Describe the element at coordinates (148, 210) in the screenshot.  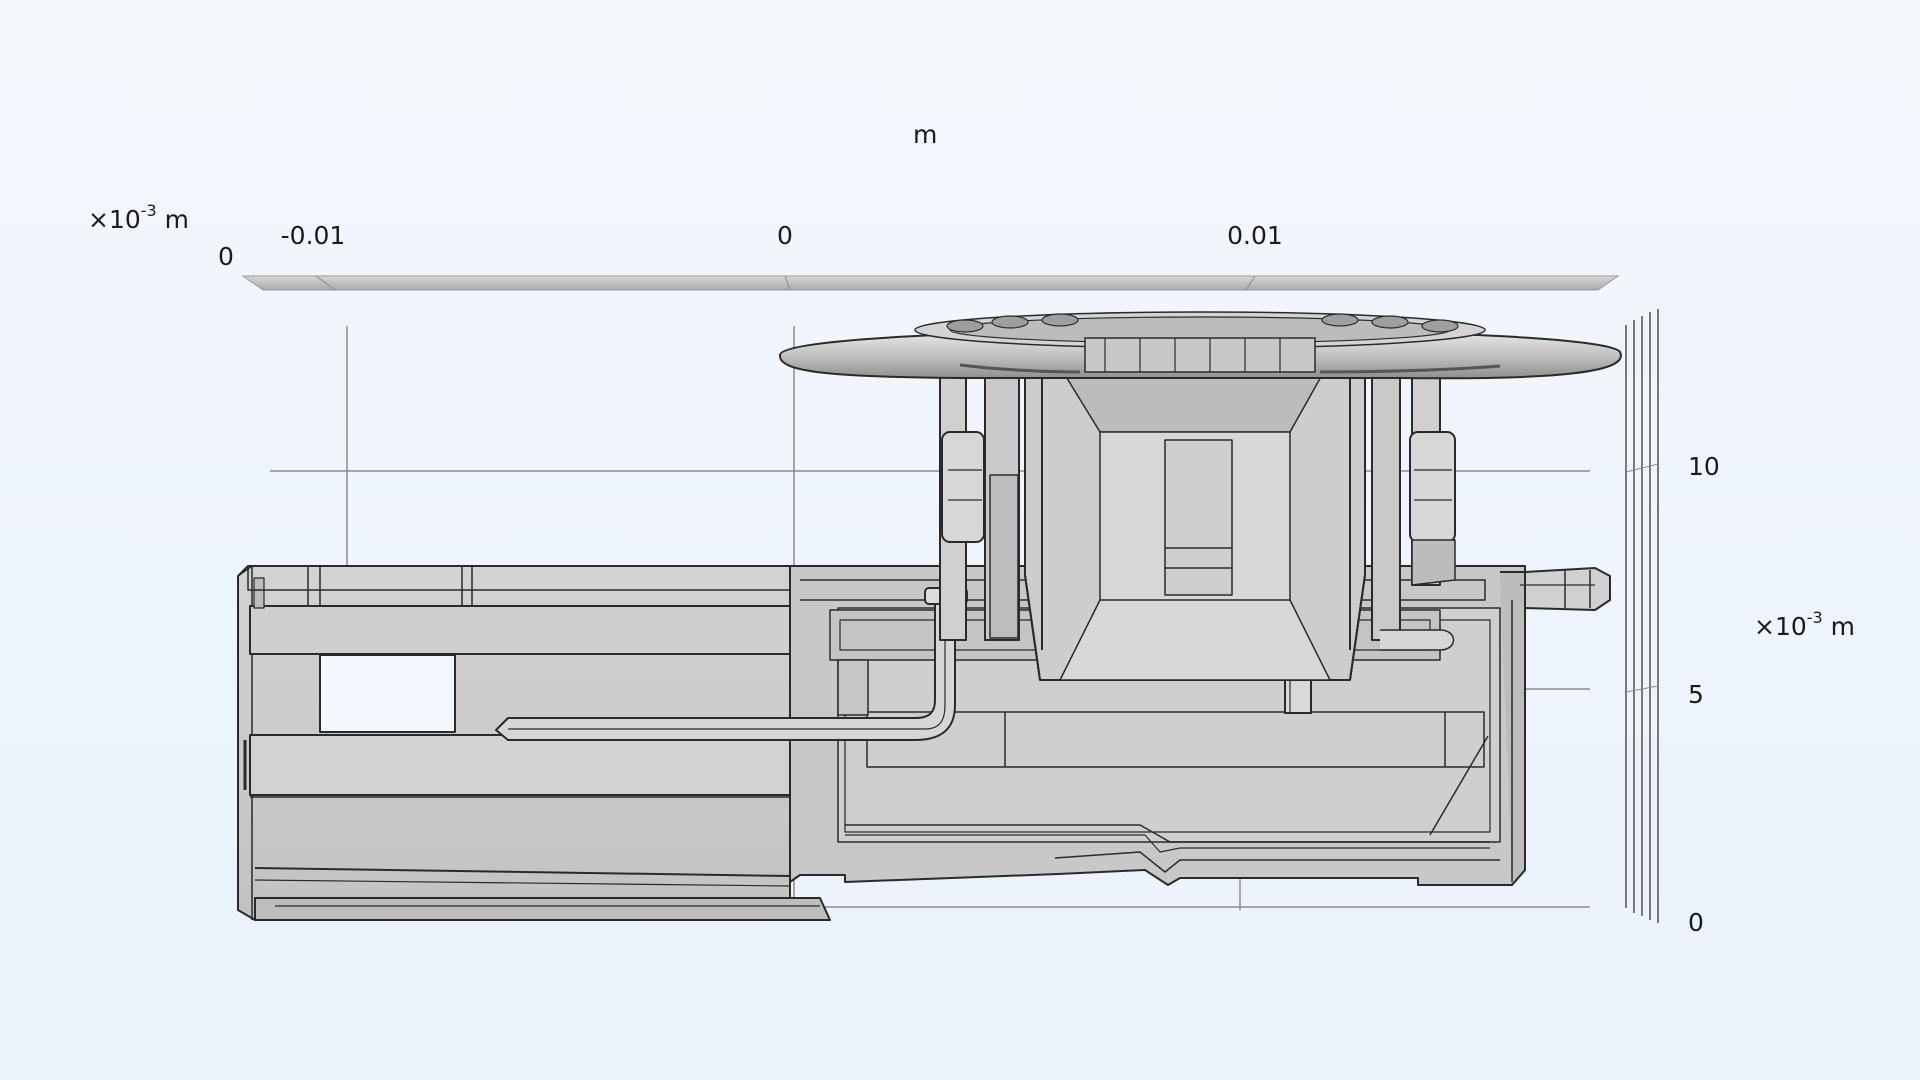
I see `y-left-unit-exponent: -3` at that location.